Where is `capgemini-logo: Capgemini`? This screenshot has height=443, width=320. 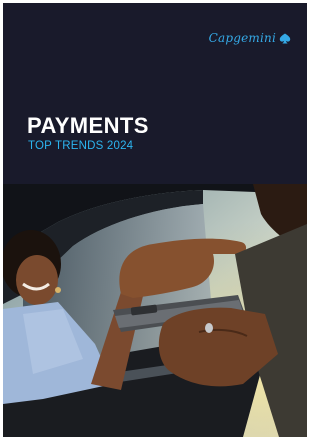 capgemini-logo: Capgemini is located at coordinates (250, 38).